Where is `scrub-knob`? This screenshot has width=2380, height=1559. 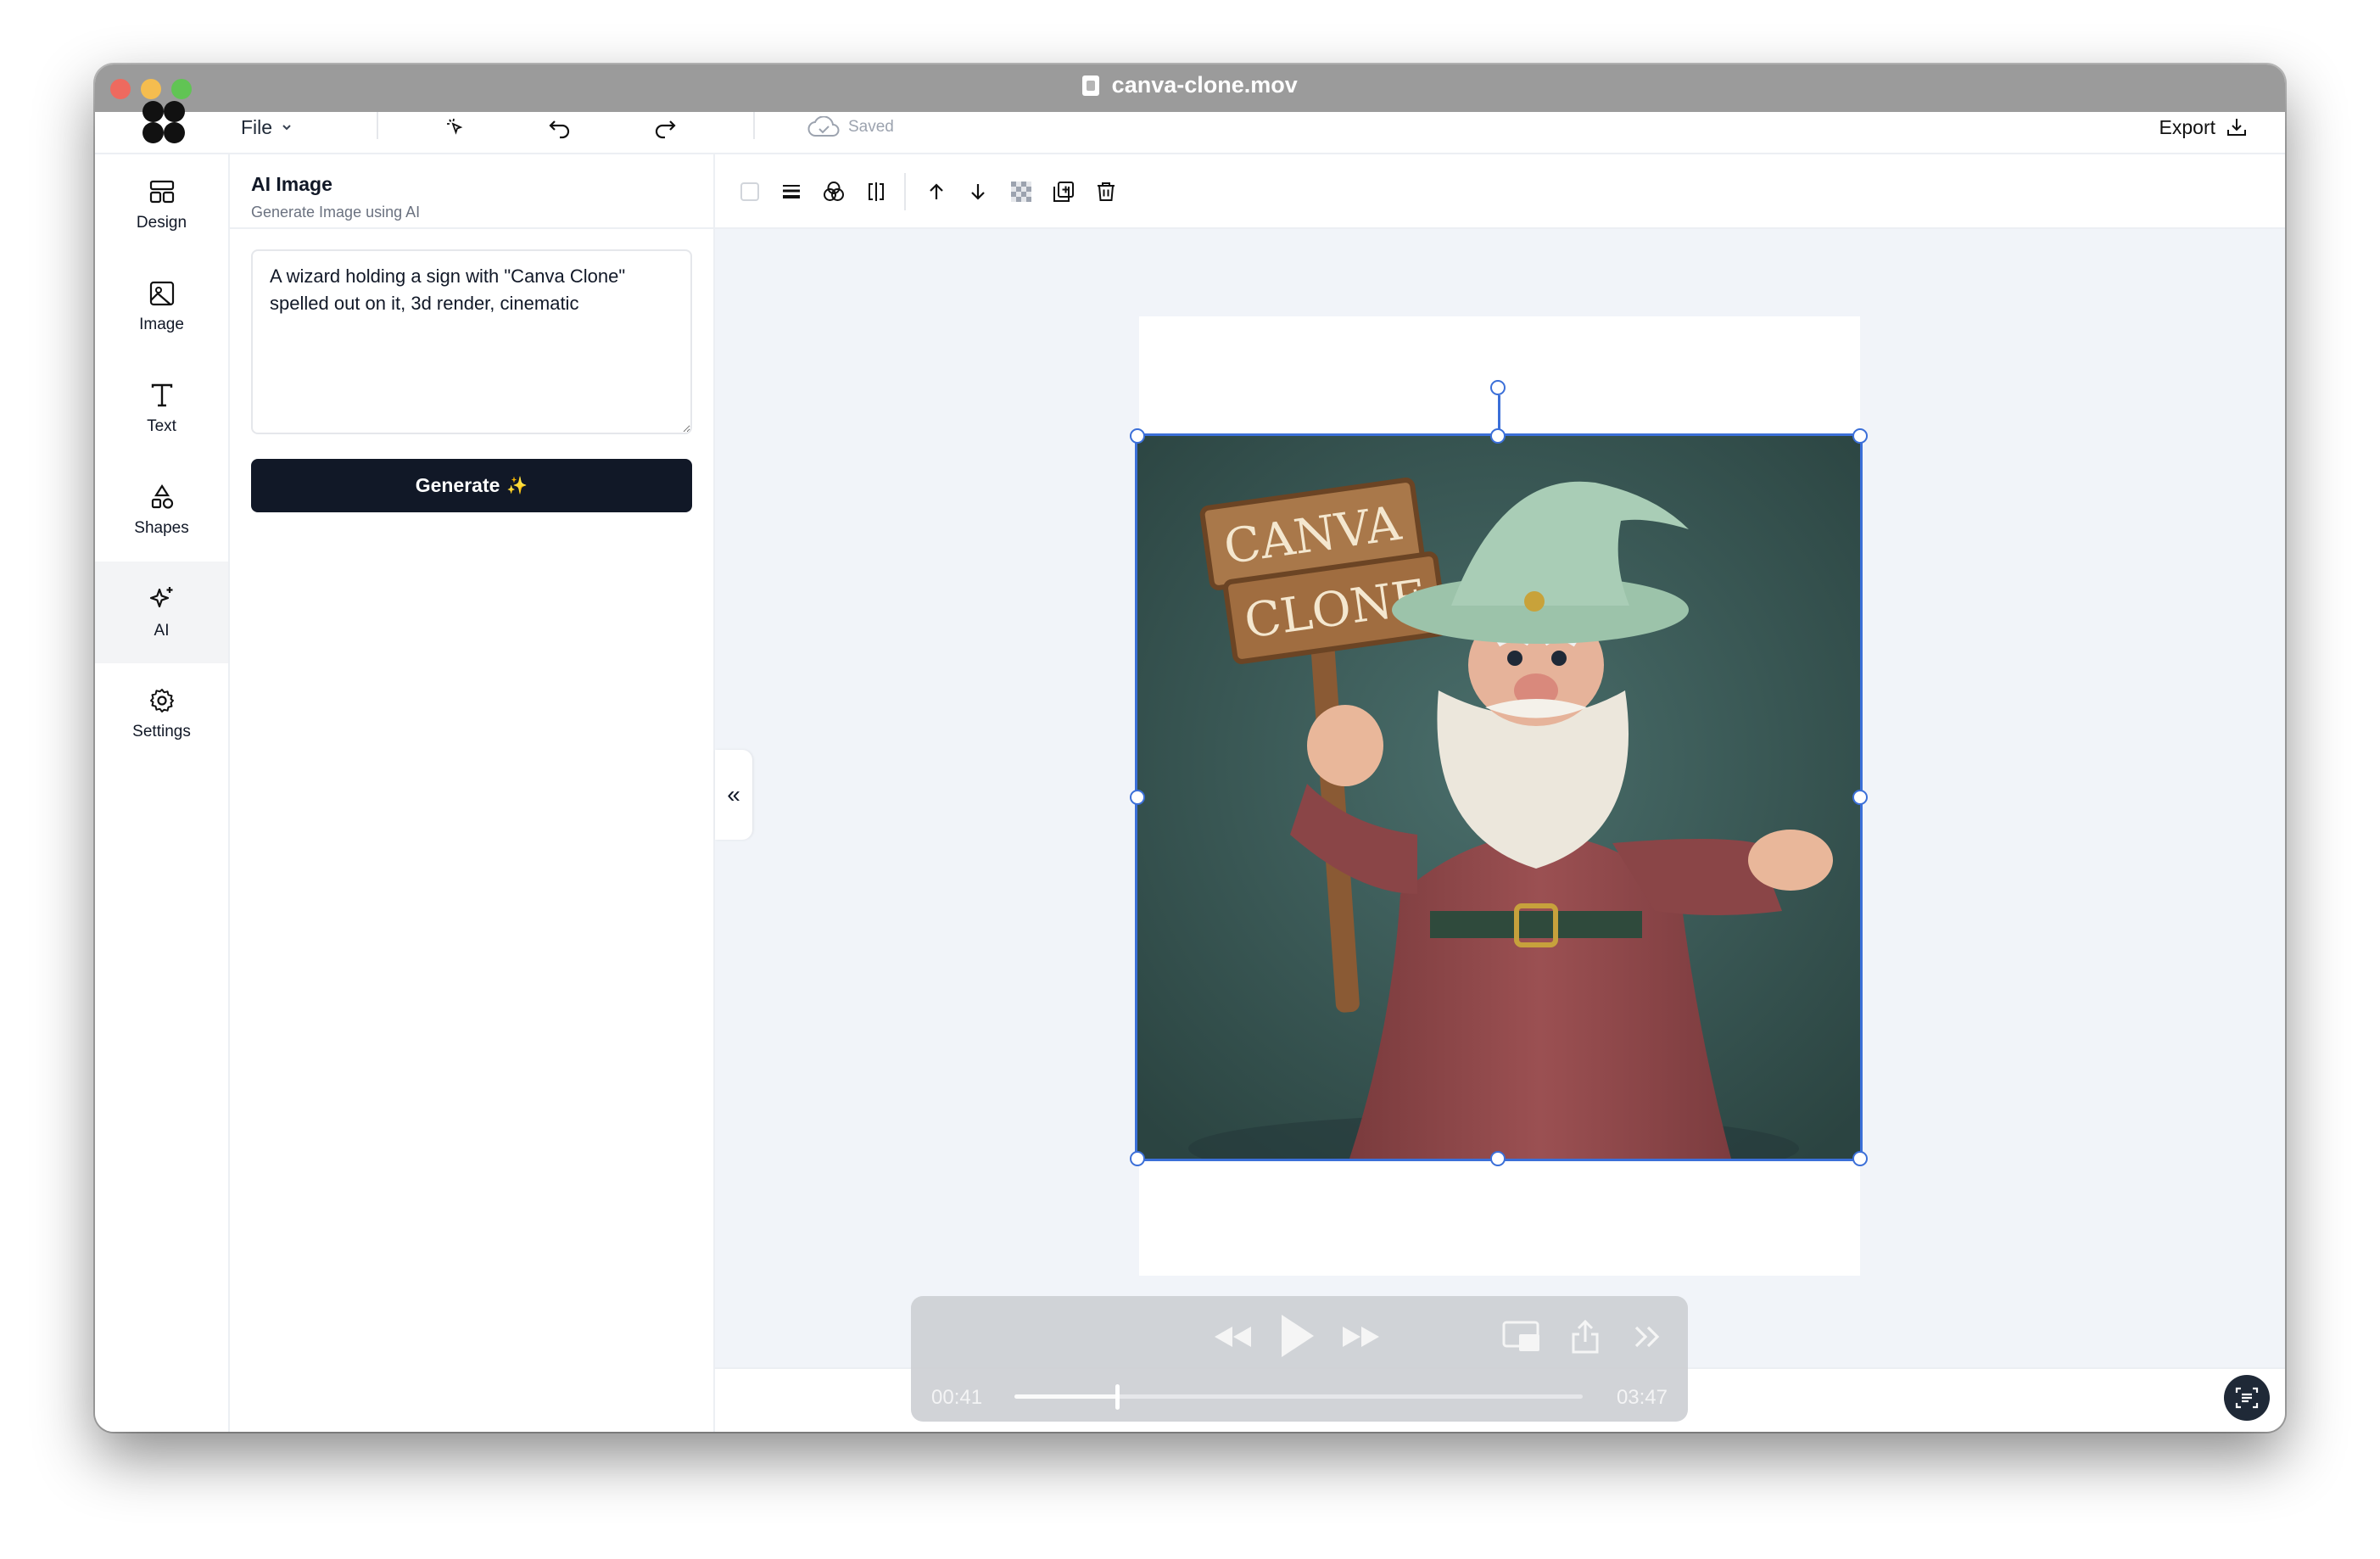
scrub-knob is located at coordinates (1117, 1397).